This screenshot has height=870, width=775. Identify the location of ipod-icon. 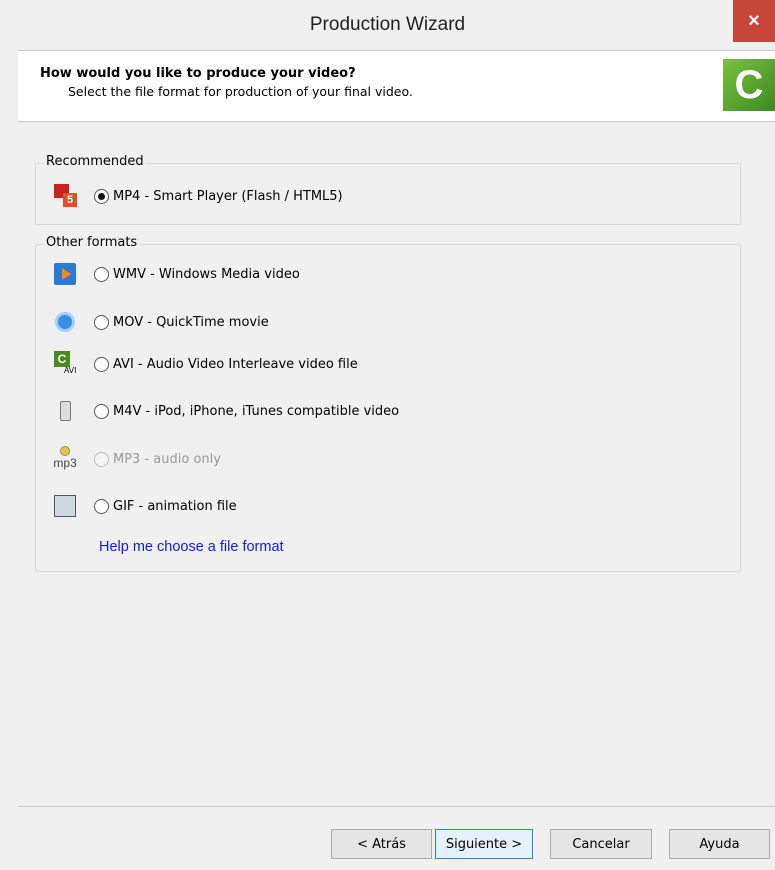
(65, 411).